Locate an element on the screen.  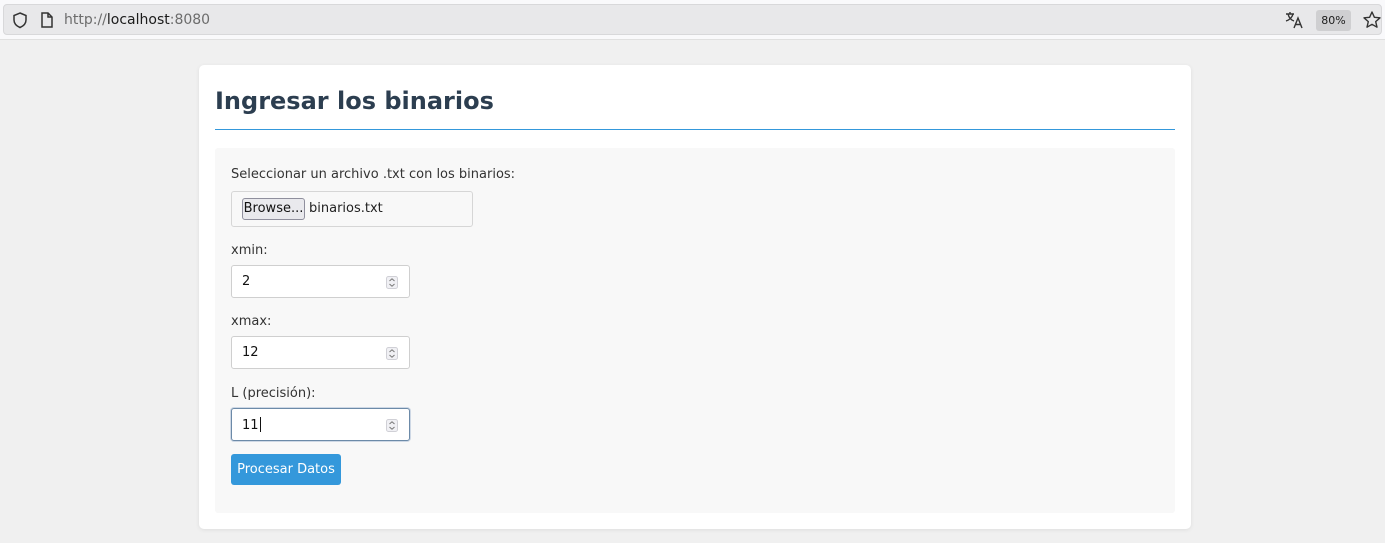
url-host: localhost is located at coordinates (138, 20).